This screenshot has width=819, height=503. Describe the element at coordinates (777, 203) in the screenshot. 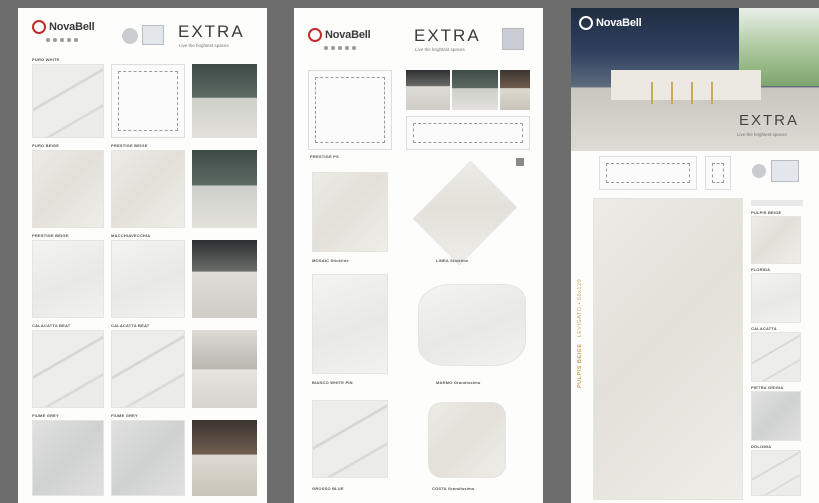

I see `sample-header-bar` at that location.